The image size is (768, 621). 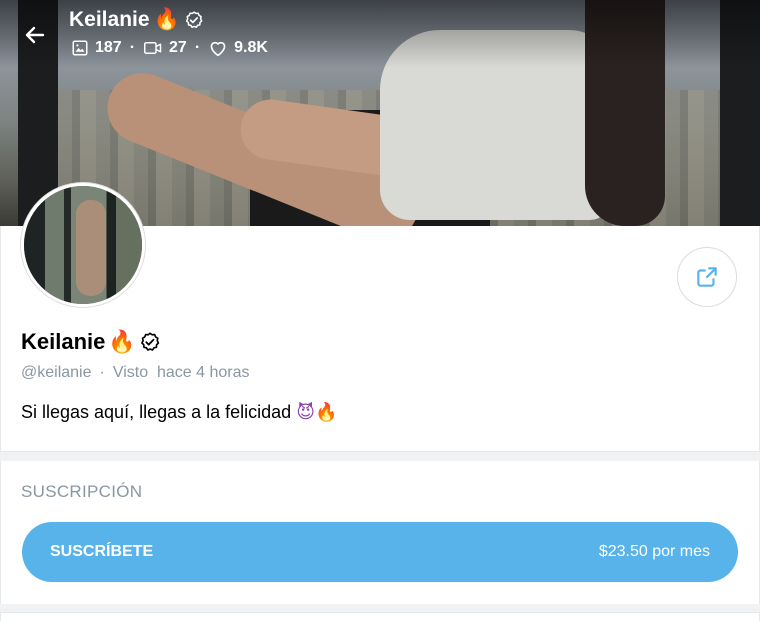 What do you see at coordinates (56, 372) in the screenshot?
I see `profile-handle: @keilanie` at bounding box center [56, 372].